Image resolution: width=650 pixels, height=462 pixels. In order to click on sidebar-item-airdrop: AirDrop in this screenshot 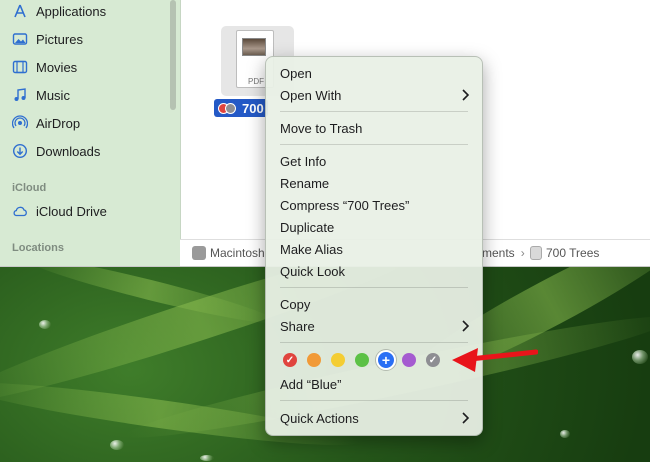, I will do `click(46, 123)`.